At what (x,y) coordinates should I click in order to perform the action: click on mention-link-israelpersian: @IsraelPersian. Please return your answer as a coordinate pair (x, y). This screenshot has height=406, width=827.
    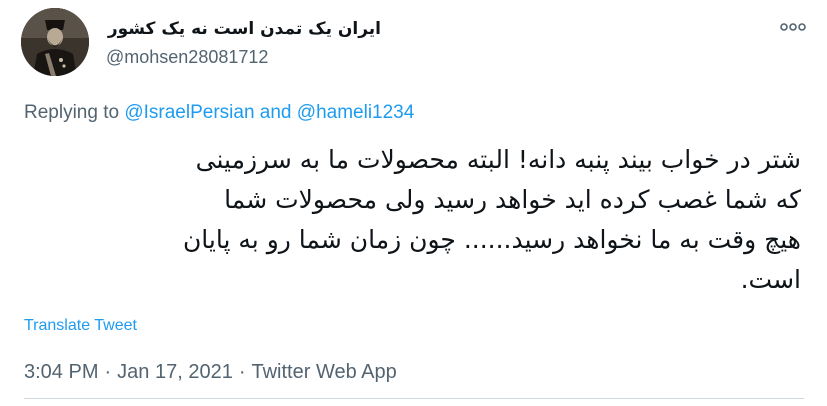
    Looking at the image, I should click on (189, 112).